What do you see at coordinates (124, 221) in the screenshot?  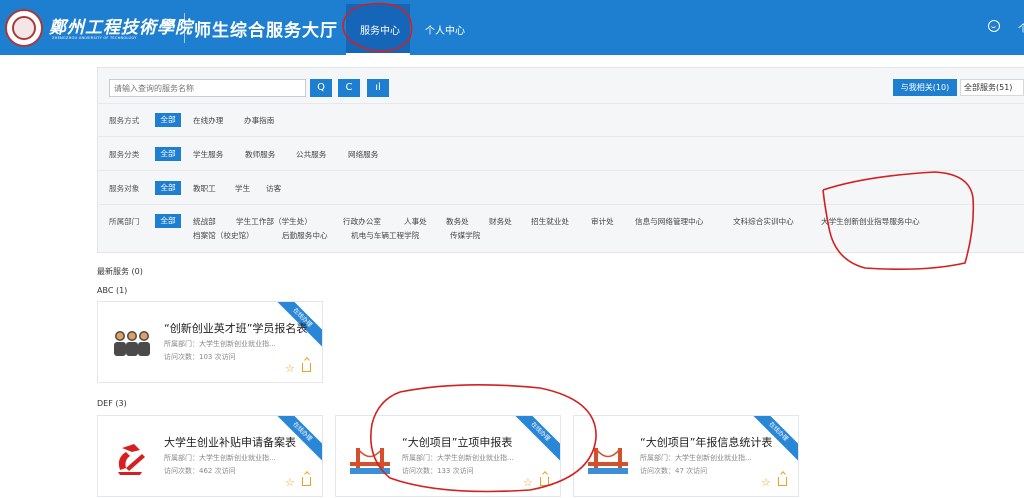 I see `department-label: 所属部门` at bounding box center [124, 221].